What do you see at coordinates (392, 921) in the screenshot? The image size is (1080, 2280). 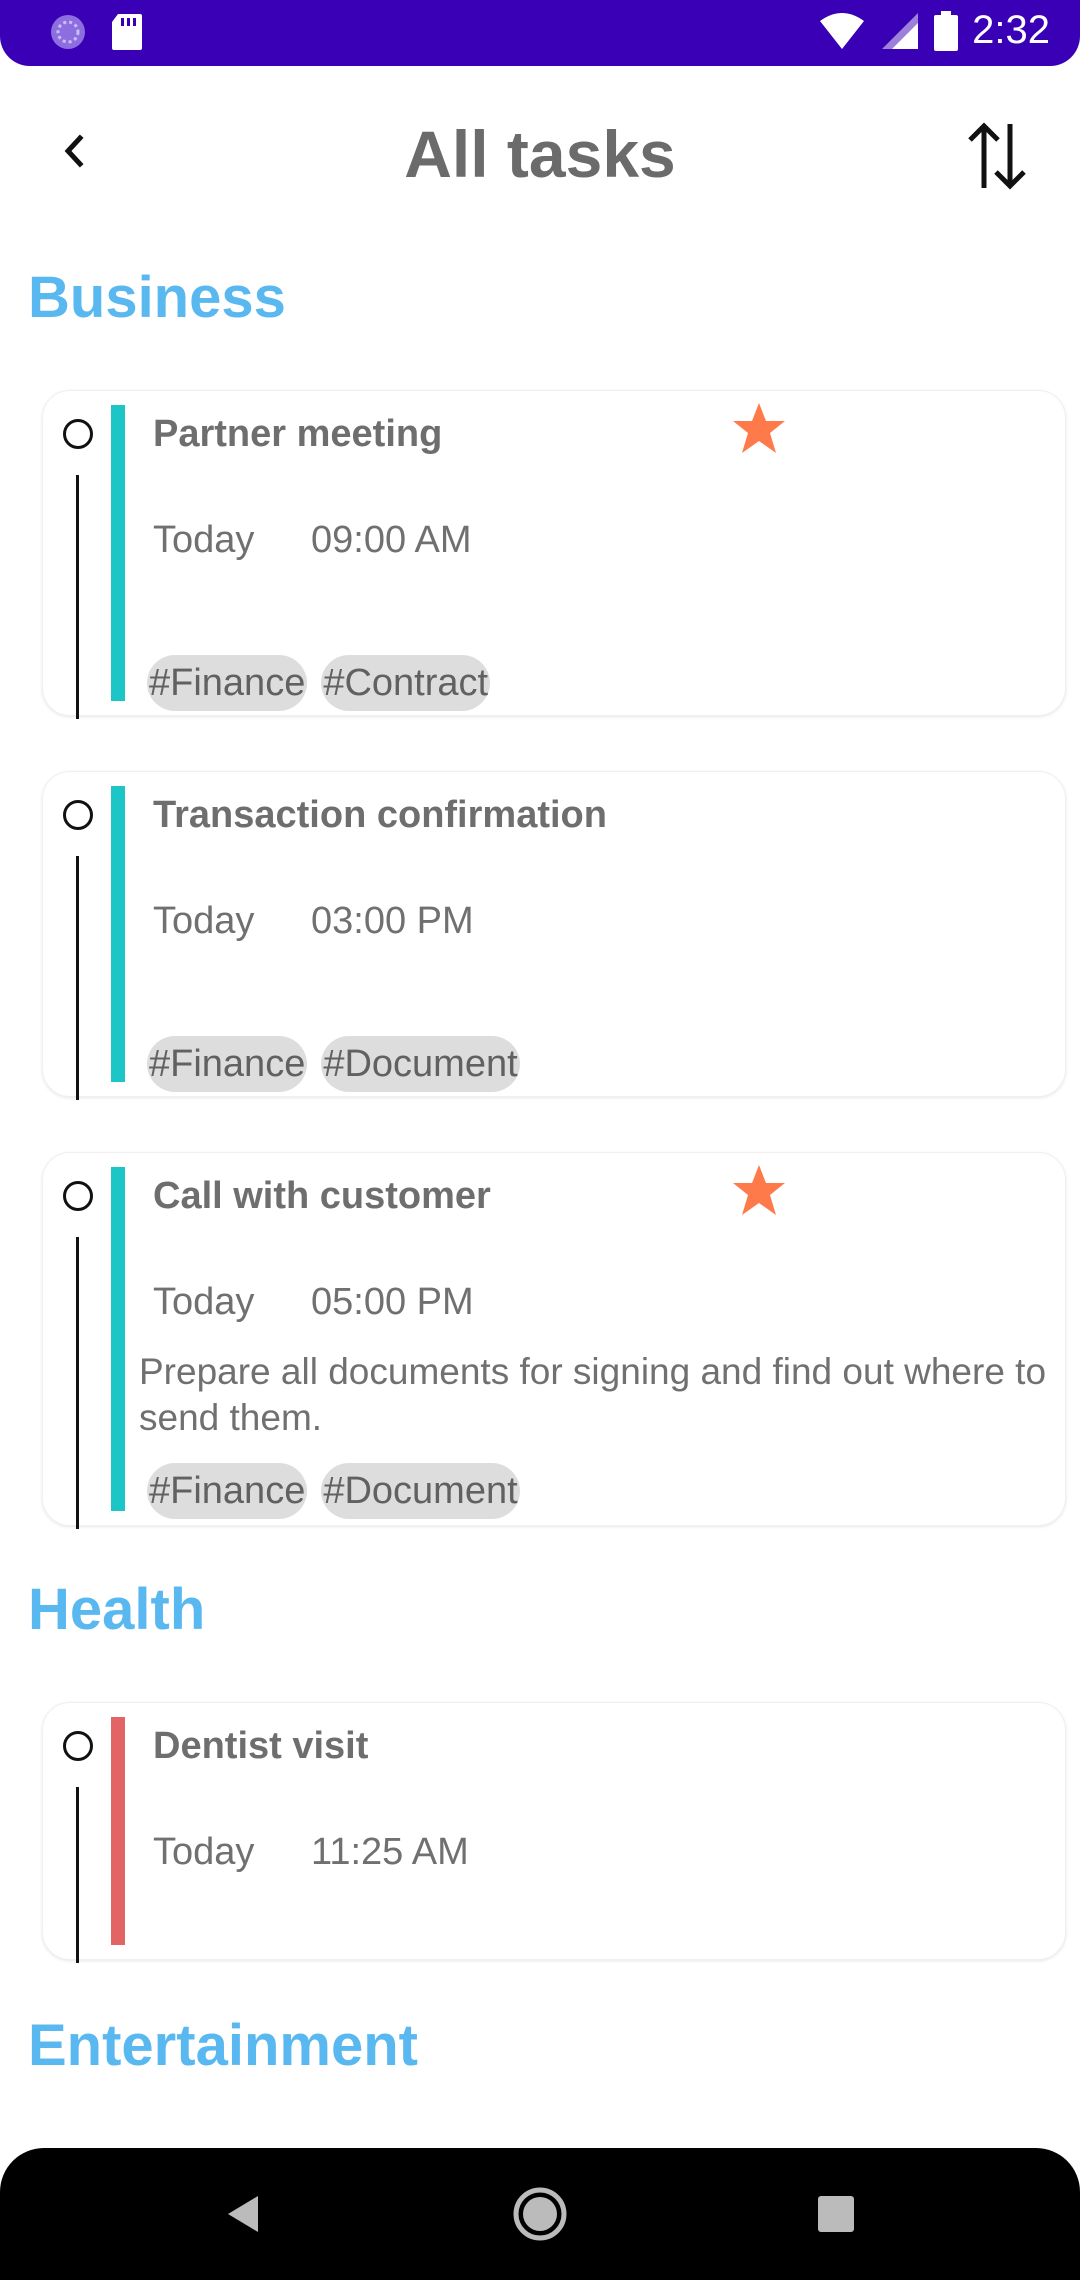 I see `task-time: 03:00 PM` at bounding box center [392, 921].